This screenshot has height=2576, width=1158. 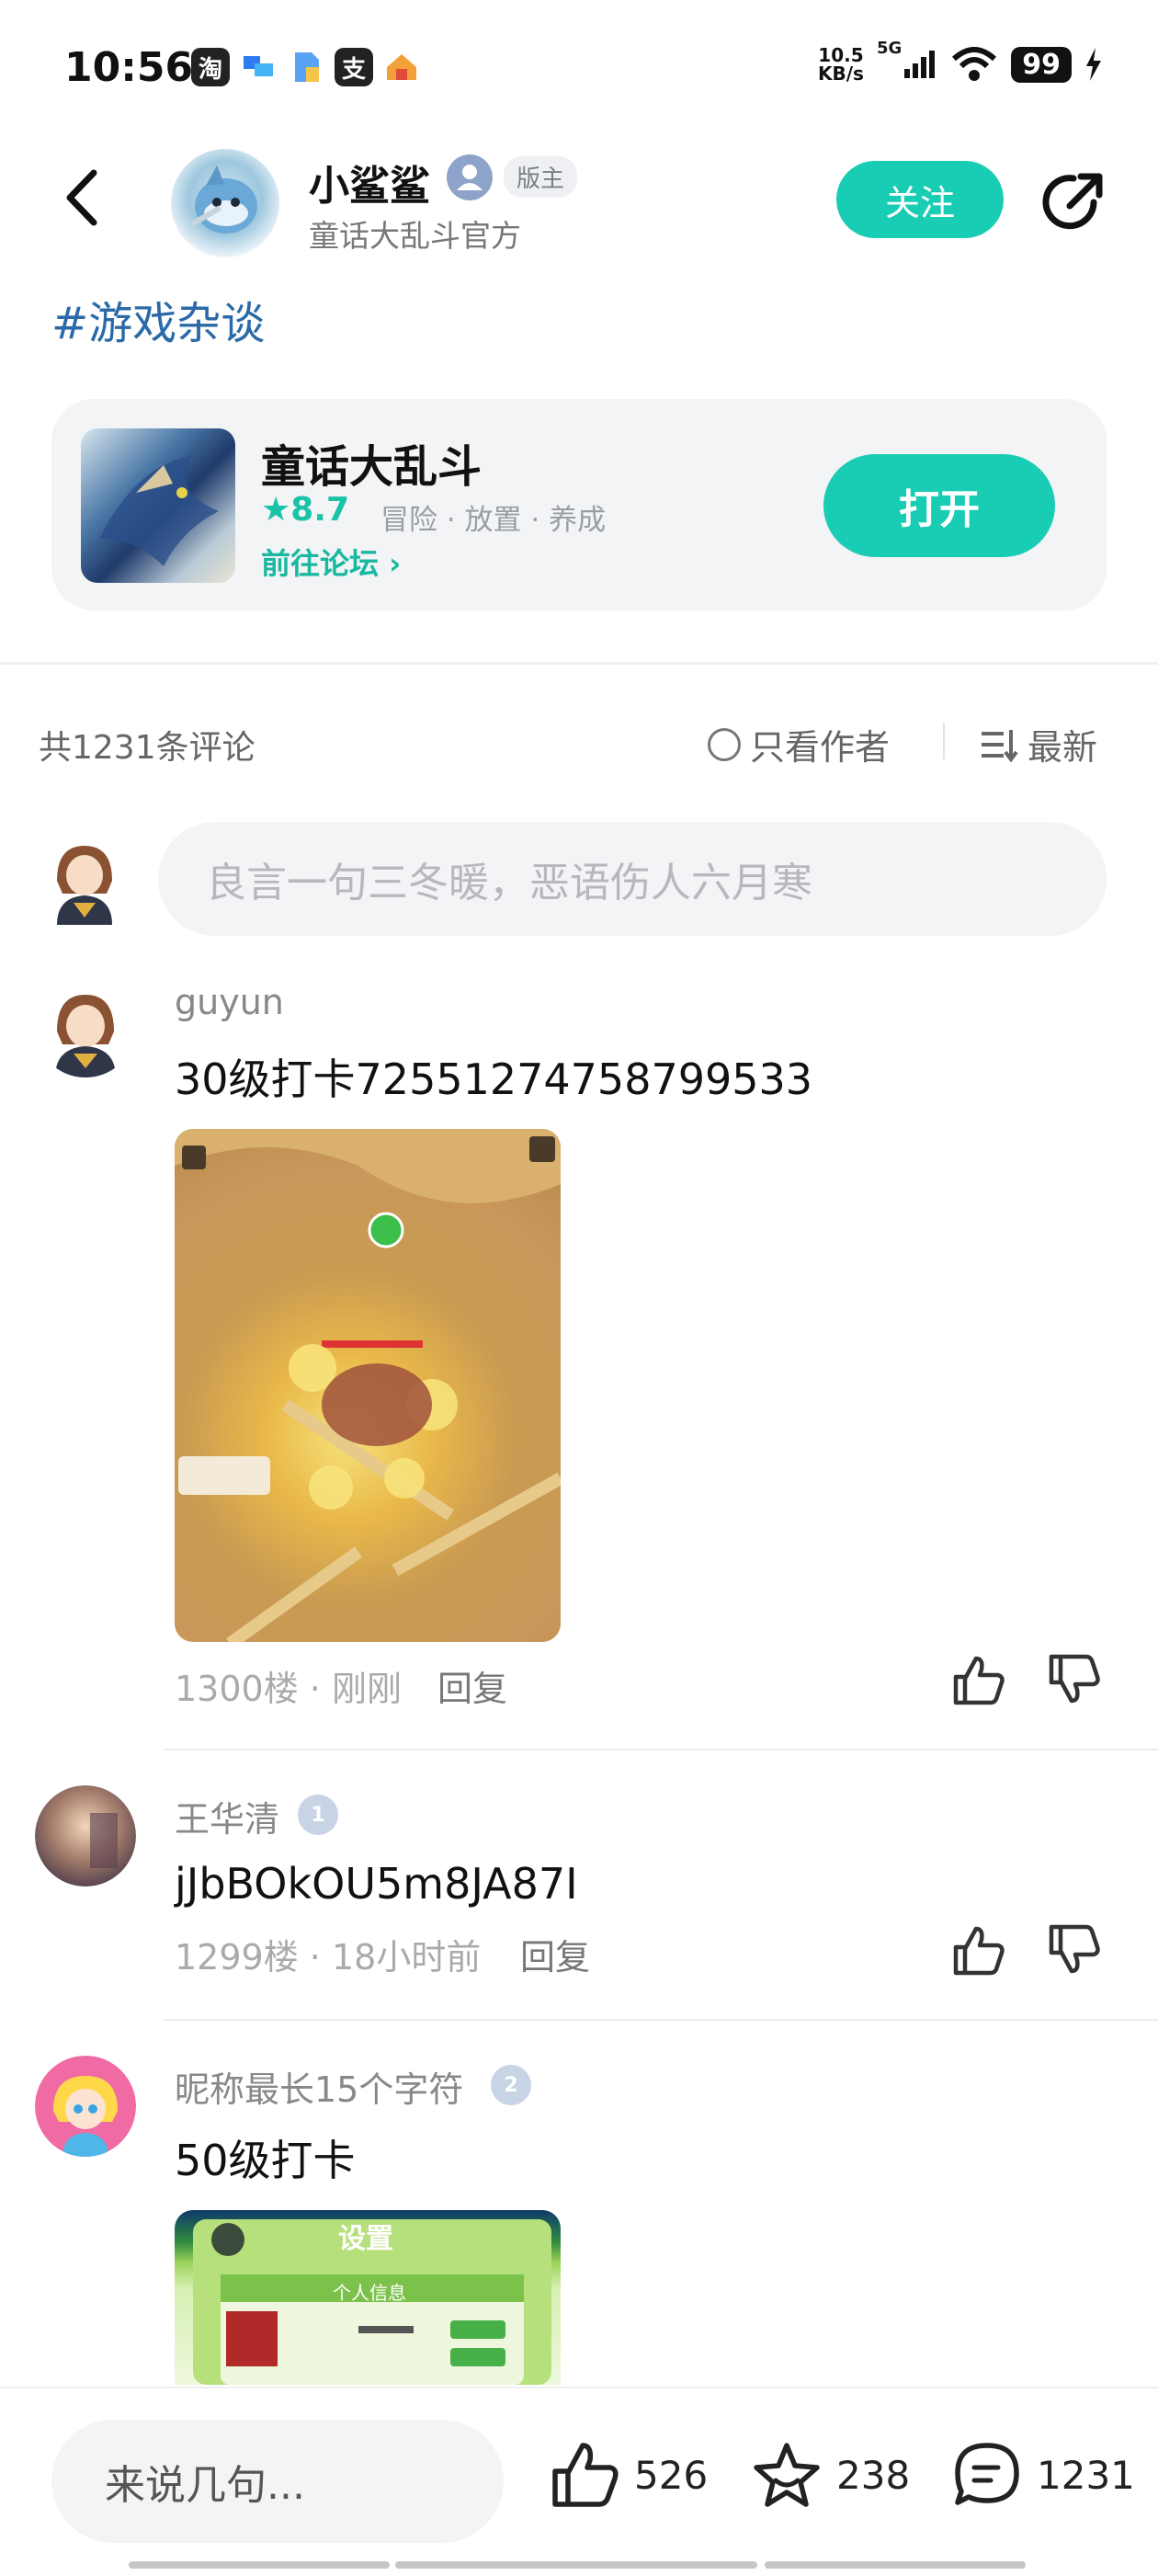 I want to click on like-post-button: 526, so click(x=628, y=2475).